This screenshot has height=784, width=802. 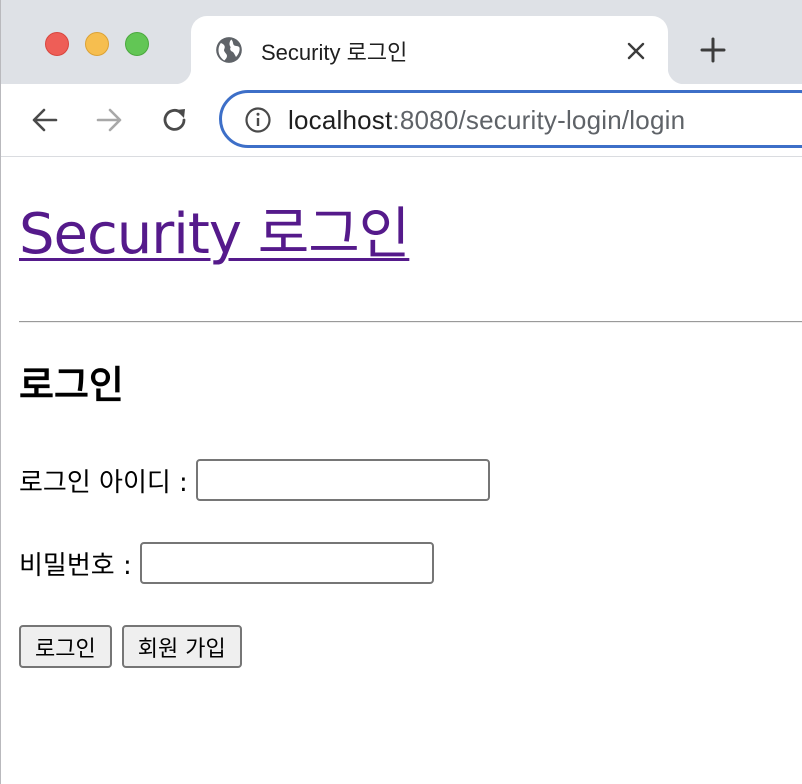 What do you see at coordinates (137, 44) in the screenshot?
I see `maximize-window-button` at bounding box center [137, 44].